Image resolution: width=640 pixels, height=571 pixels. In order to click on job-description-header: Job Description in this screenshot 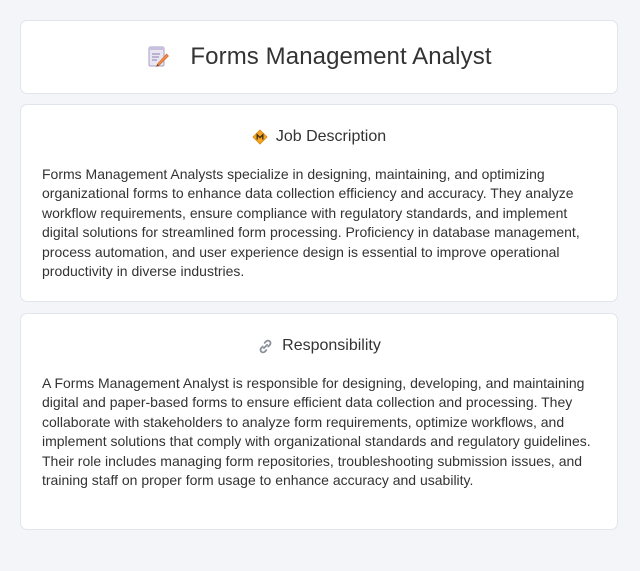, I will do `click(319, 137)`.